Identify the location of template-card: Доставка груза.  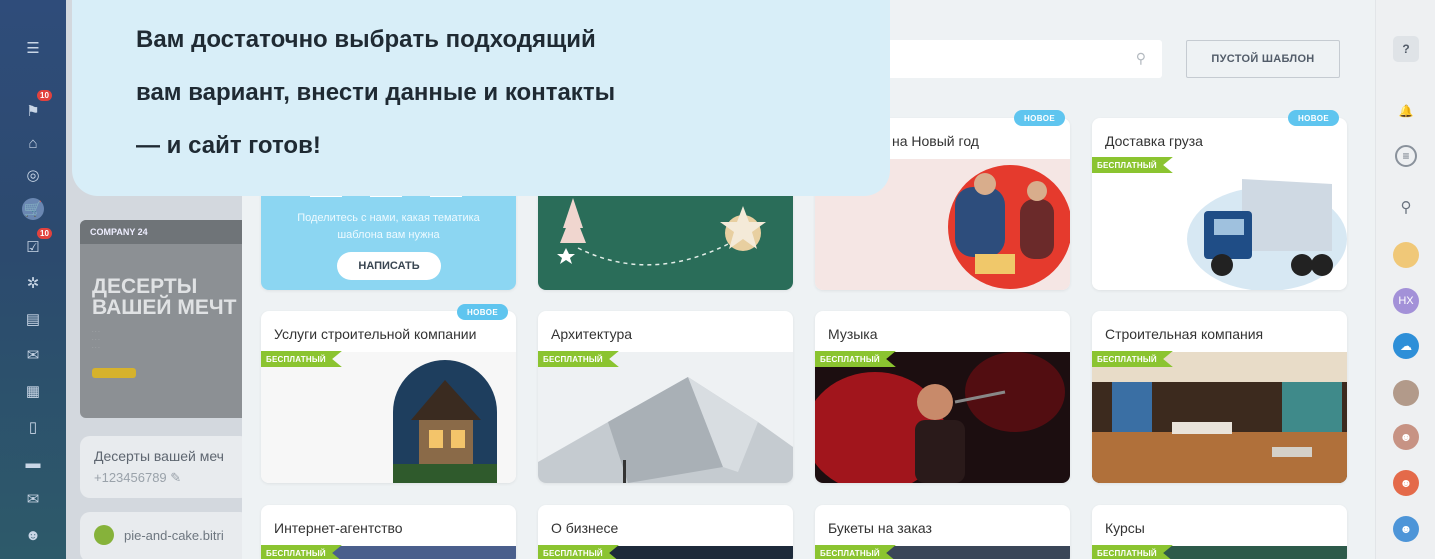
(1219, 204).